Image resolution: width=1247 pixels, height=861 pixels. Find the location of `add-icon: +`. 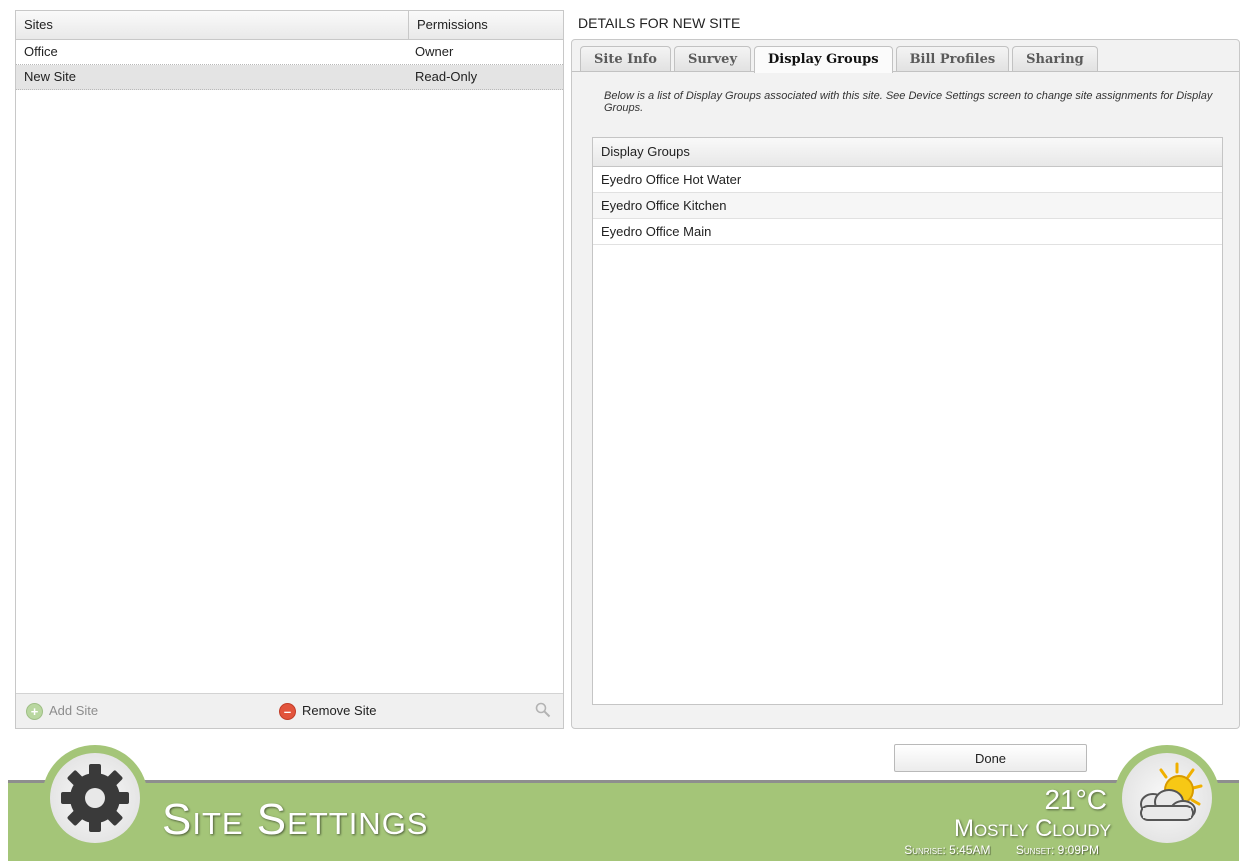

add-icon: + is located at coordinates (34, 711).